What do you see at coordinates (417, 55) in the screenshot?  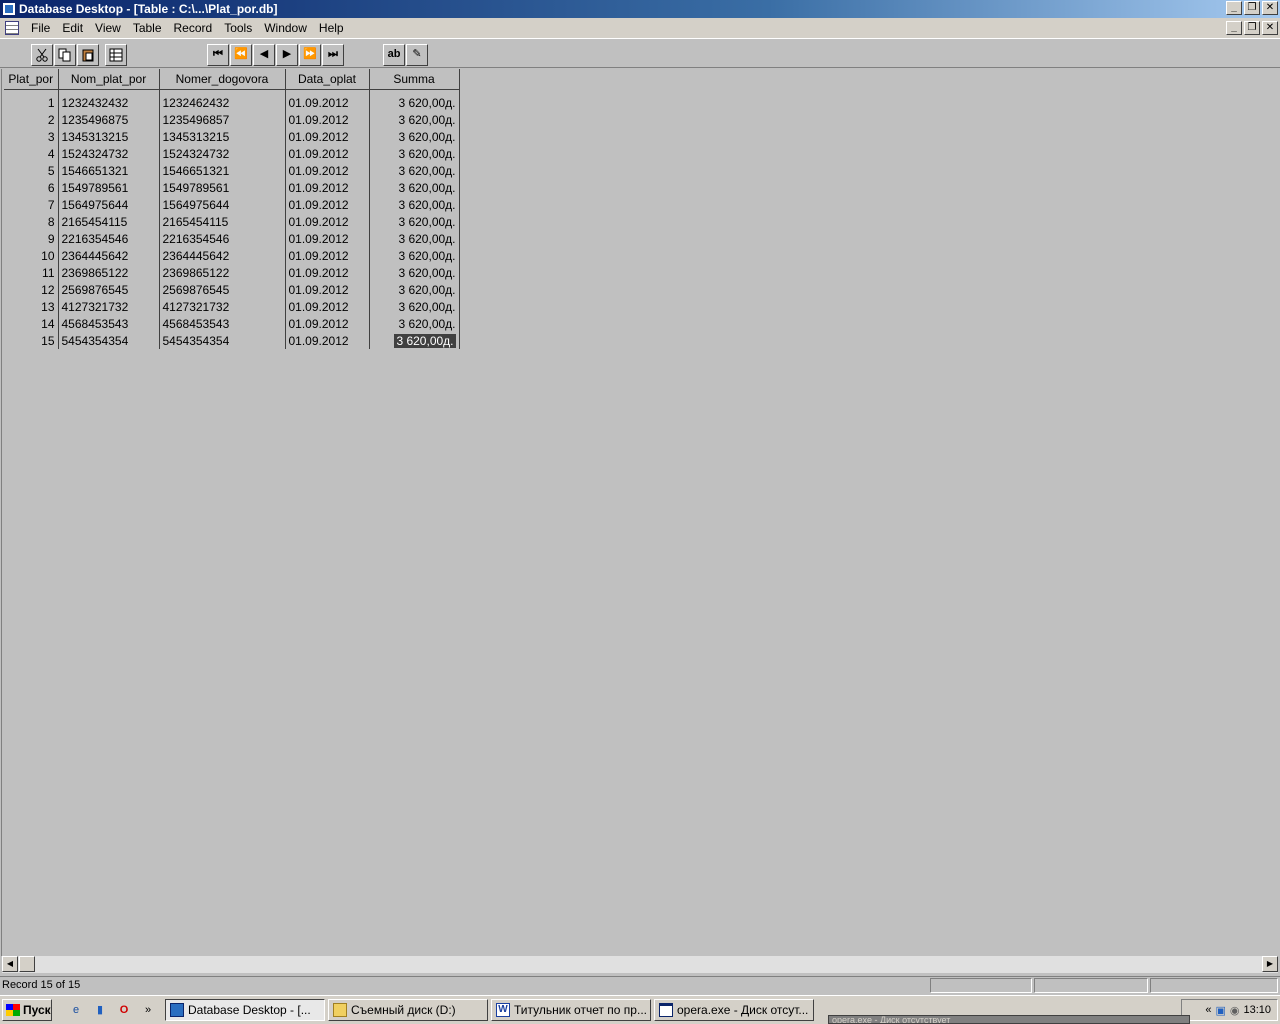 I see `edit-data-button: ✎` at bounding box center [417, 55].